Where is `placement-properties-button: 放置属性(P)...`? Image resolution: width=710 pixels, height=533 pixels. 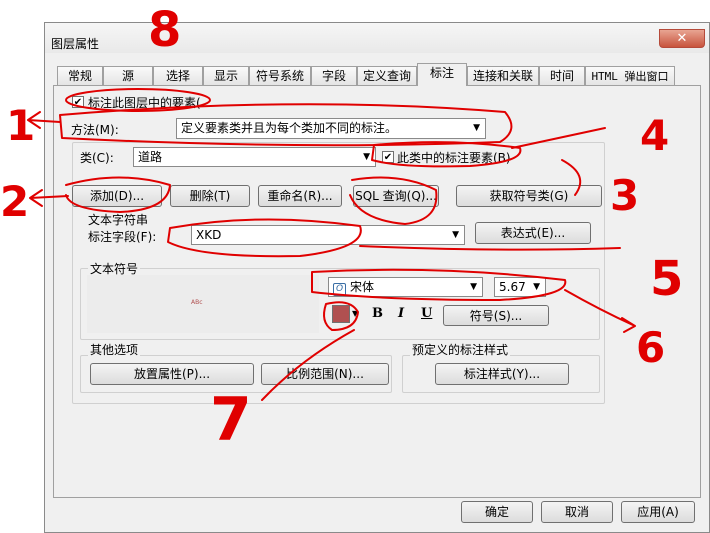
placement-properties-button: 放置属性(P)... is located at coordinates (172, 374).